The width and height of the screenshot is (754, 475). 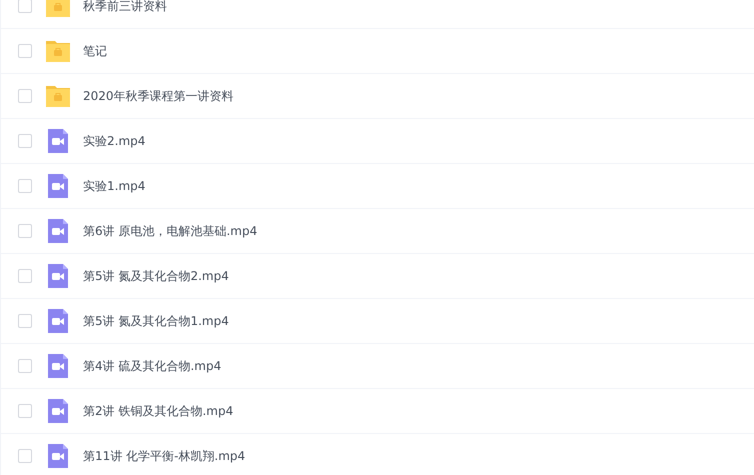 I want to click on file-name: 第5讲 氮及其化合物1.mp4, so click(x=156, y=321).